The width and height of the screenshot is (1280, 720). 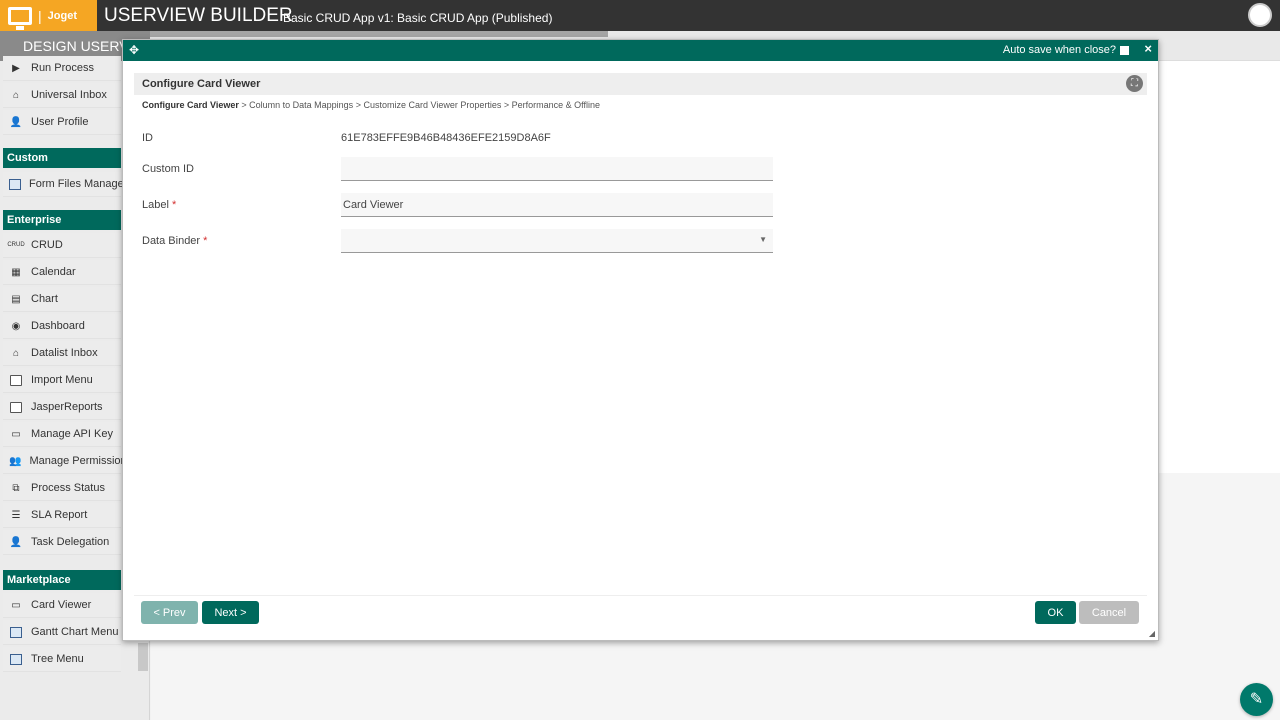 I want to click on sidebar-item-user-profile: 👤 User Profile, so click(x=62, y=122).